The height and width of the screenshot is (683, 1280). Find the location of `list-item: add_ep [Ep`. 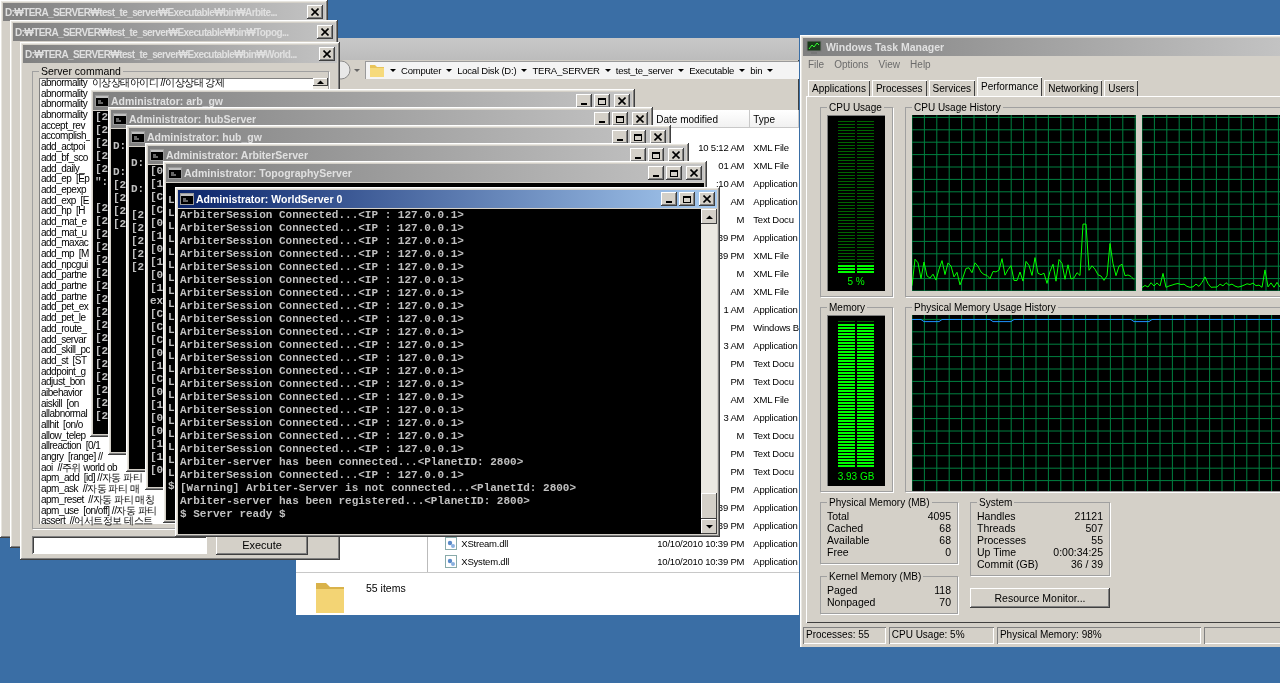

list-item: add_ep [Ep is located at coordinates (65, 179).